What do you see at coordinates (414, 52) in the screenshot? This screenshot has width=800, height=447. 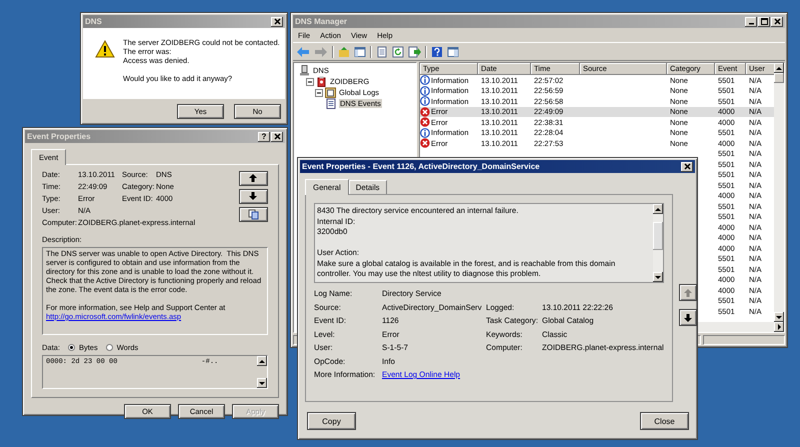 I see `export-icon` at bounding box center [414, 52].